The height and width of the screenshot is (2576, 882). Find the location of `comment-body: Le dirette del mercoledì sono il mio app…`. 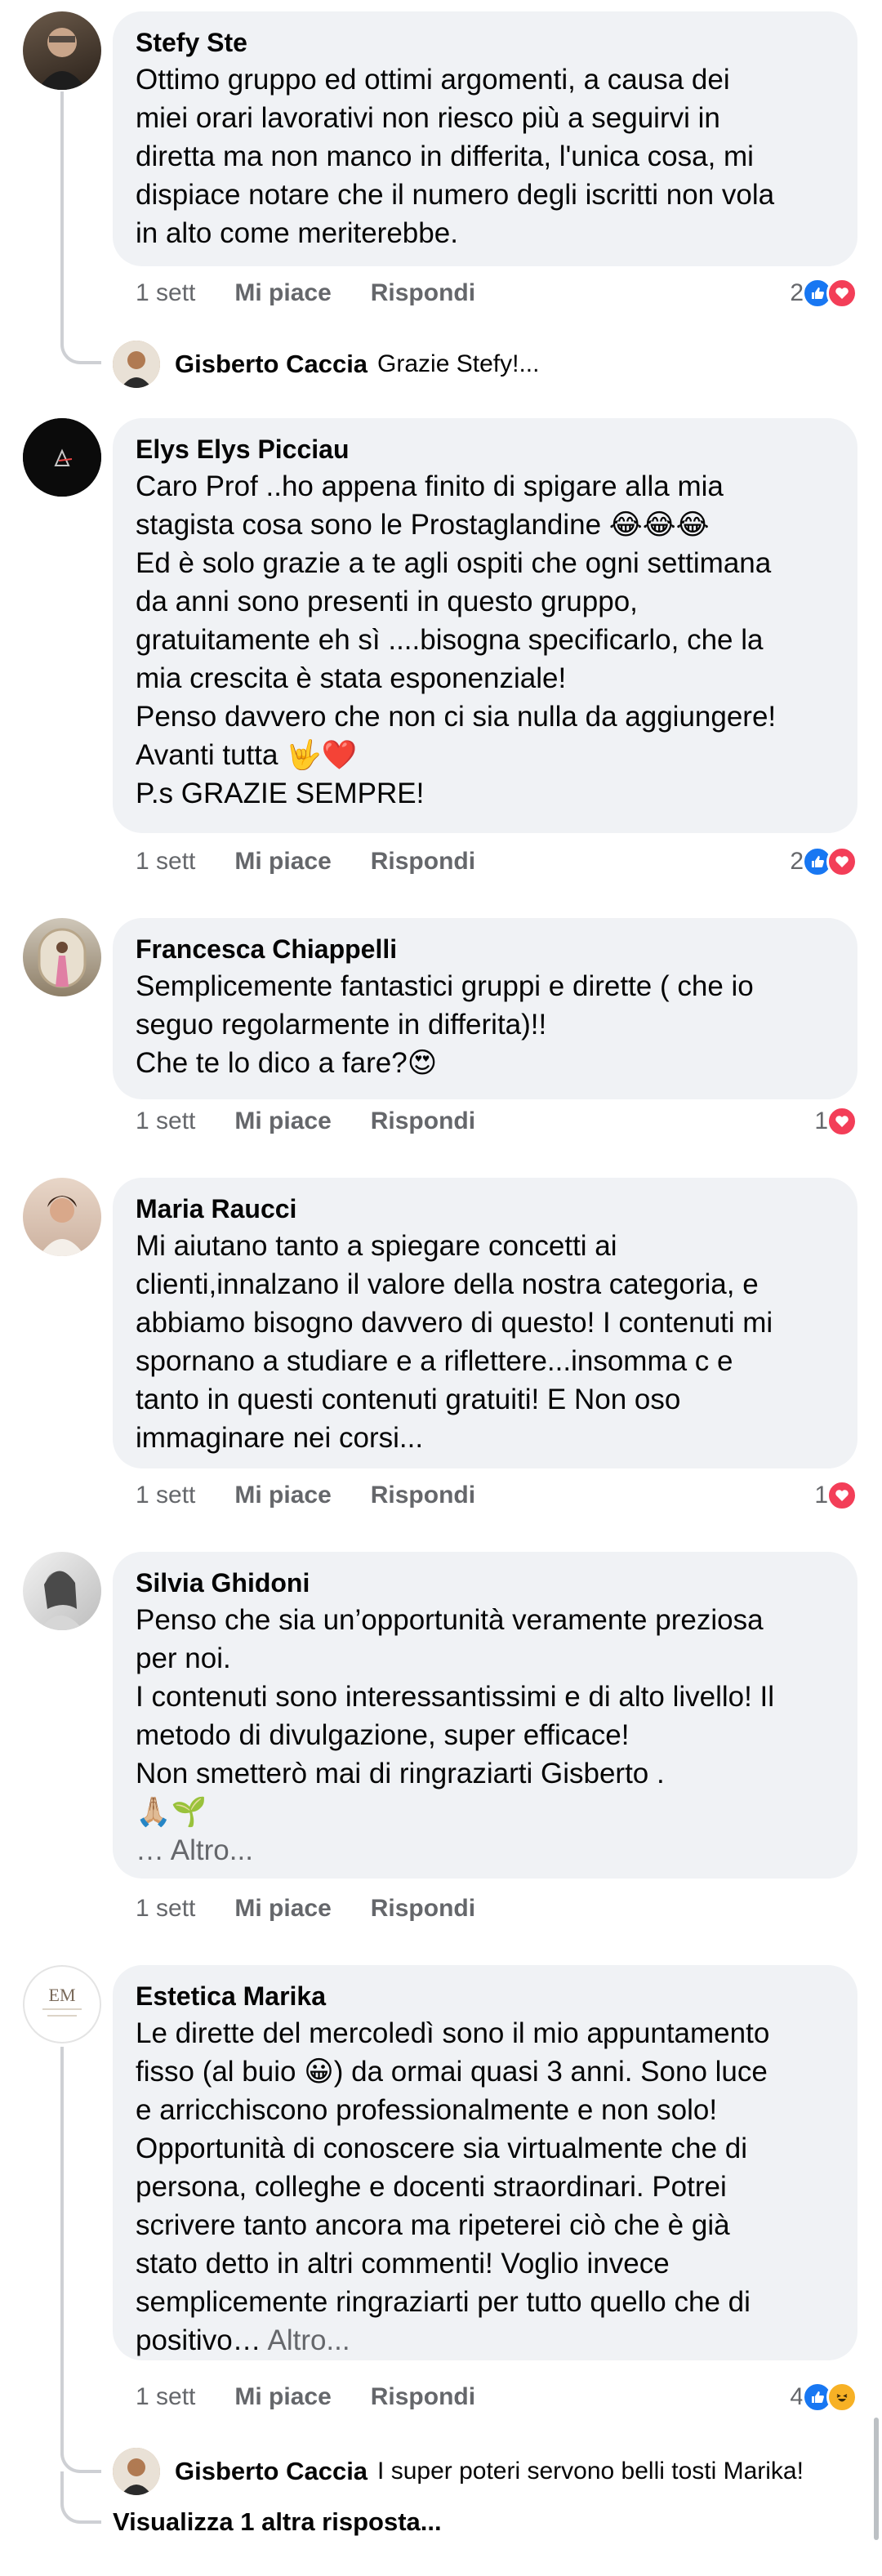

comment-body: Le dirette del mercoledì sono il mio app… is located at coordinates (453, 2186).